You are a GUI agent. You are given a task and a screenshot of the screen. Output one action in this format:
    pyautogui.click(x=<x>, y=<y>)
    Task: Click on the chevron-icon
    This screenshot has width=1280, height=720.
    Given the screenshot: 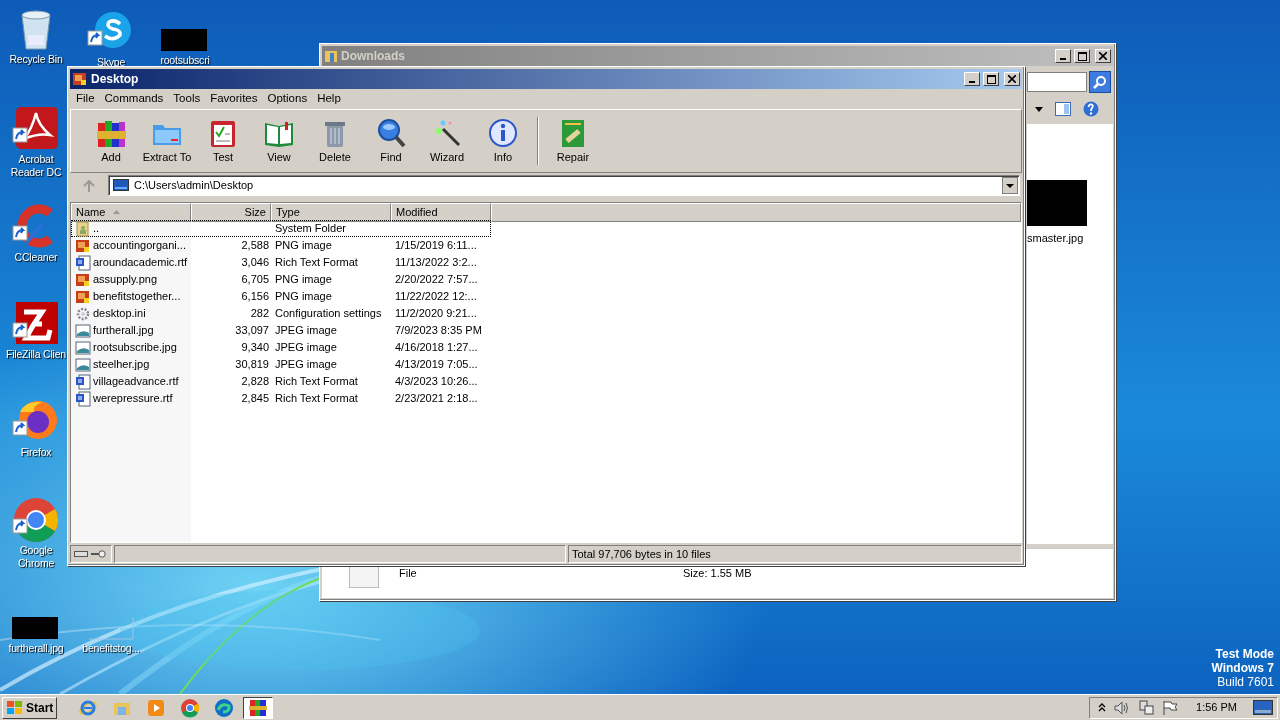 What is the action you would take?
    pyautogui.click(x=1102, y=707)
    